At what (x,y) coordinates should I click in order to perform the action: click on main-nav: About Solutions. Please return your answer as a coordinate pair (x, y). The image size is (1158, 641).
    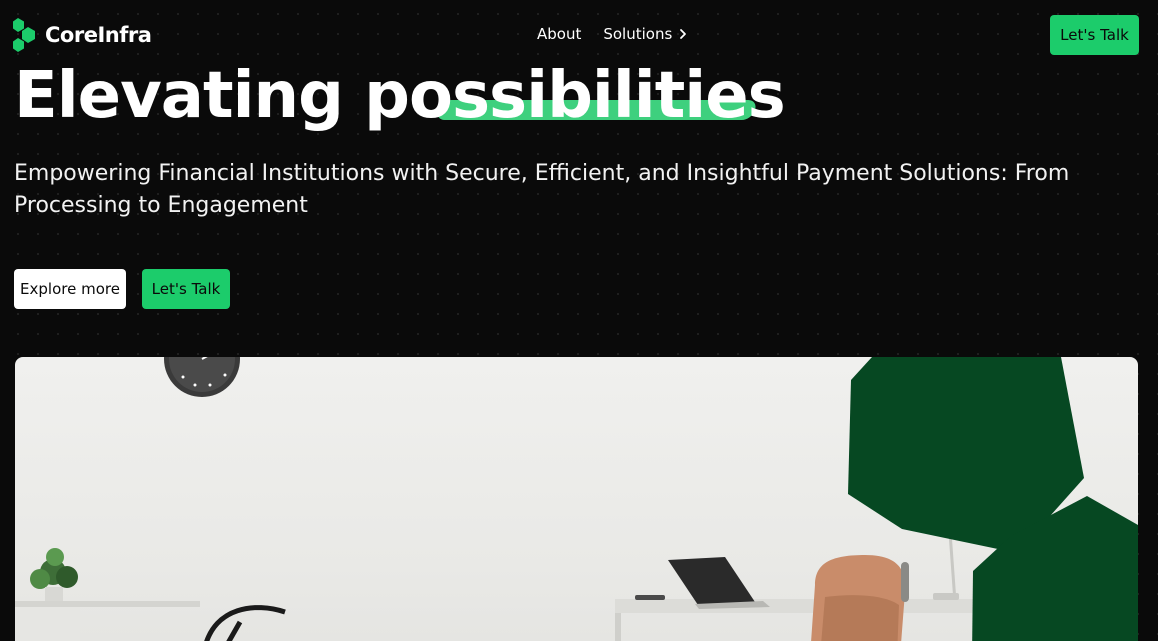
    Looking at the image, I should click on (612, 34).